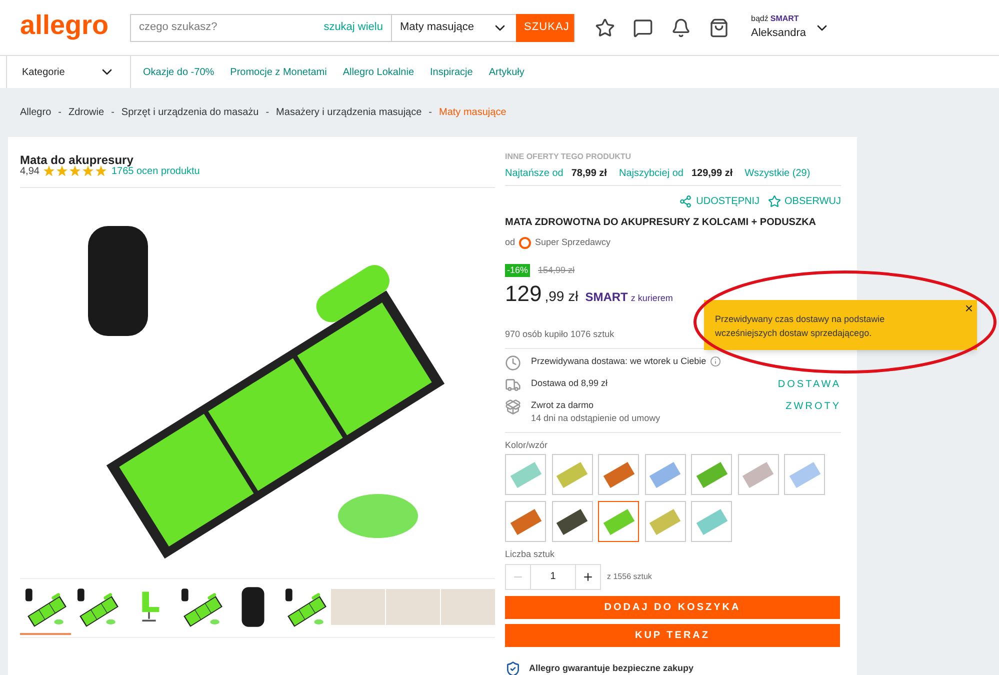 This screenshot has height=675, width=999. I want to click on nav-link: Artykuły, so click(506, 72).